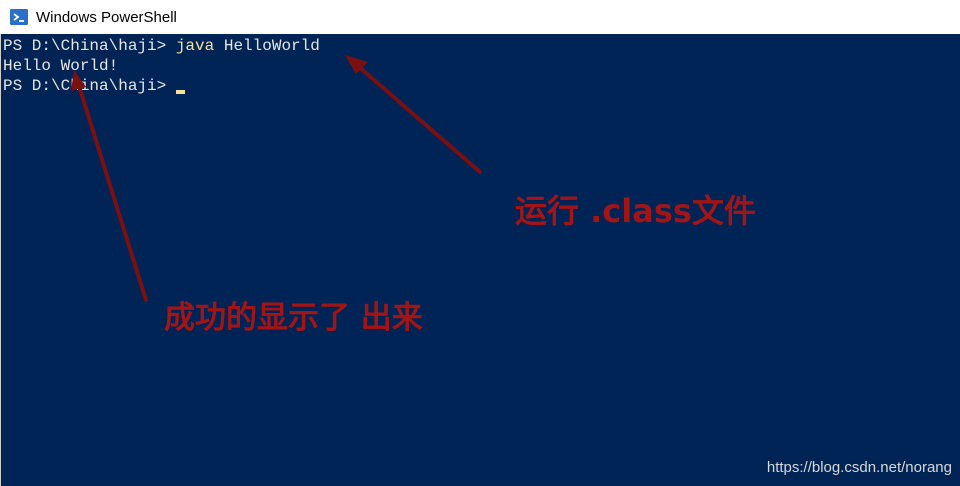 The image size is (960, 486). I want to click on console-line-prompt: PS D:\China\haji>, so click(94, 86).